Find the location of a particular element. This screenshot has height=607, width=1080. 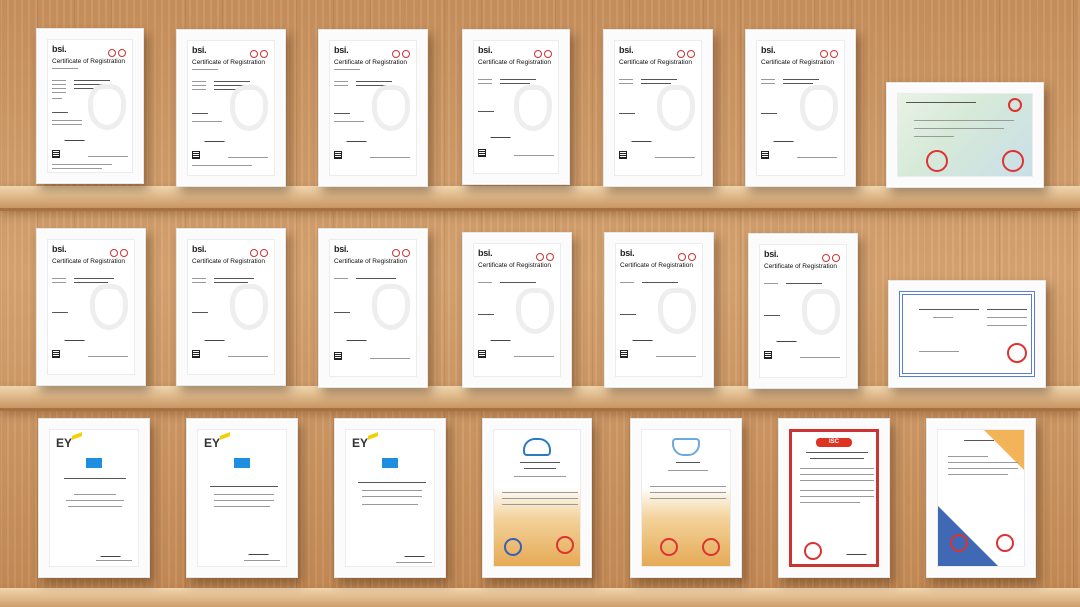

shelf-middle is located at coordinates (540, 398).